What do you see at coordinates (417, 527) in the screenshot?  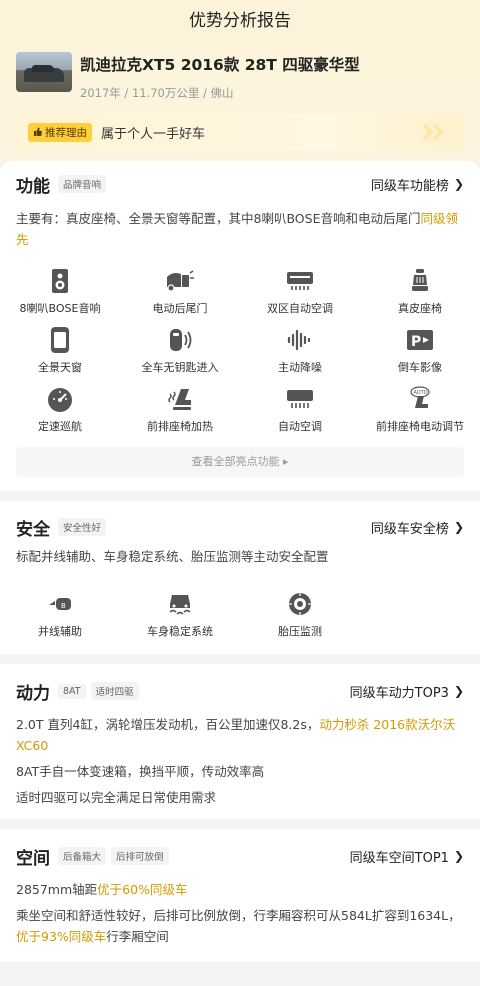 I see `safety-rank-link: 同级车安全榜 ❯` at bounding box center [417, 527].